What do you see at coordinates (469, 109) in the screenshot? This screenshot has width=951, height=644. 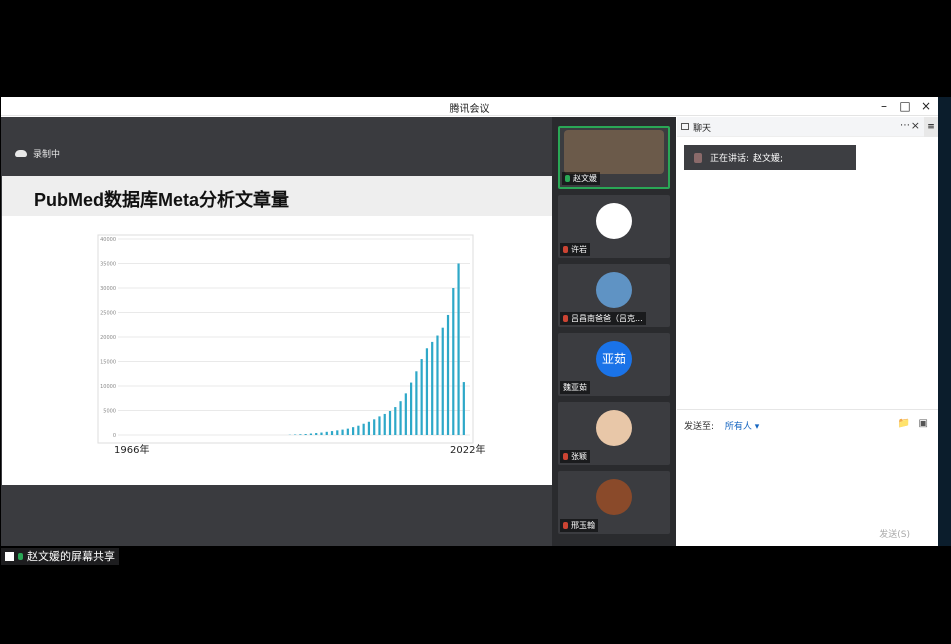 I see `window-title: 腾讯会议` at bounding box center [469, 109].